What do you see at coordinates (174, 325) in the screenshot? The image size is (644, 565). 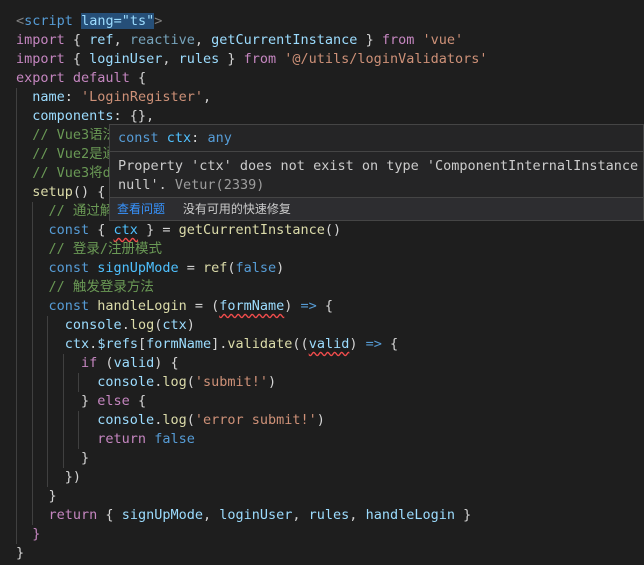 I see `code-token: ctx` at bounding box center [174, 325].